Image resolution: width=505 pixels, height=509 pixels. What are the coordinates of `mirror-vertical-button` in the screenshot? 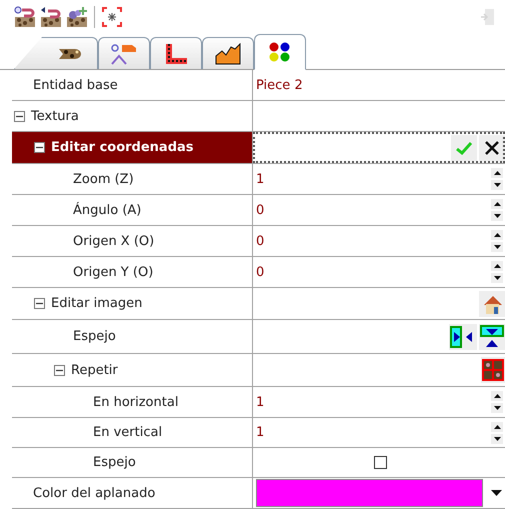 It's located at (492, 337).